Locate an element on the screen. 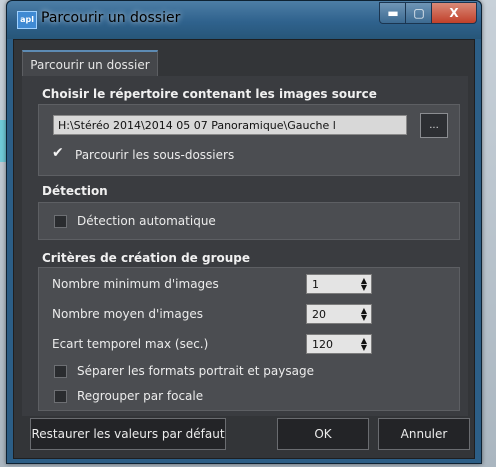  separate-formats-checkbox-row: Séparer les formats portrait et paysage is located at coordinates (184, 371).